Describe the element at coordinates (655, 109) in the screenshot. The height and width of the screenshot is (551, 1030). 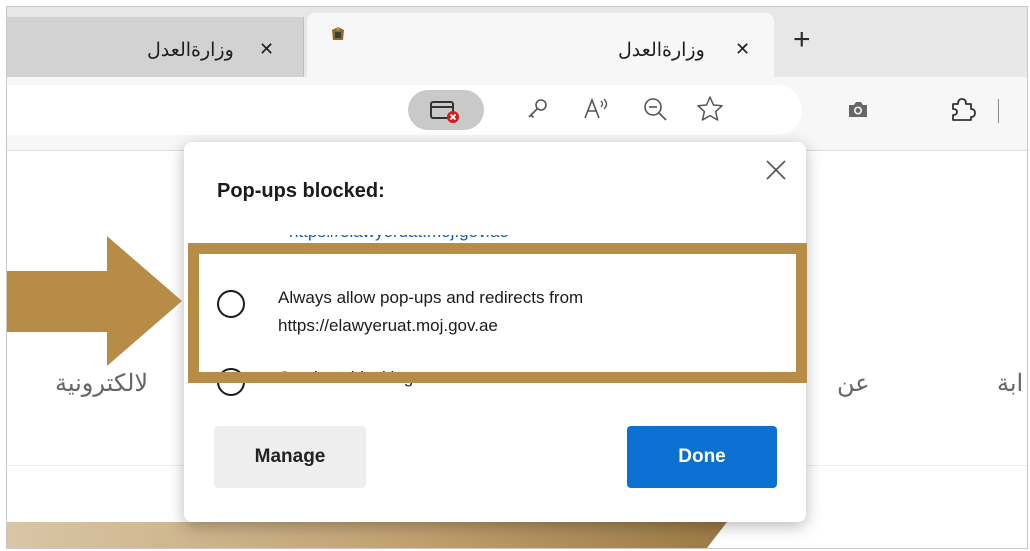
I see `zoom-out-icon` at that location.